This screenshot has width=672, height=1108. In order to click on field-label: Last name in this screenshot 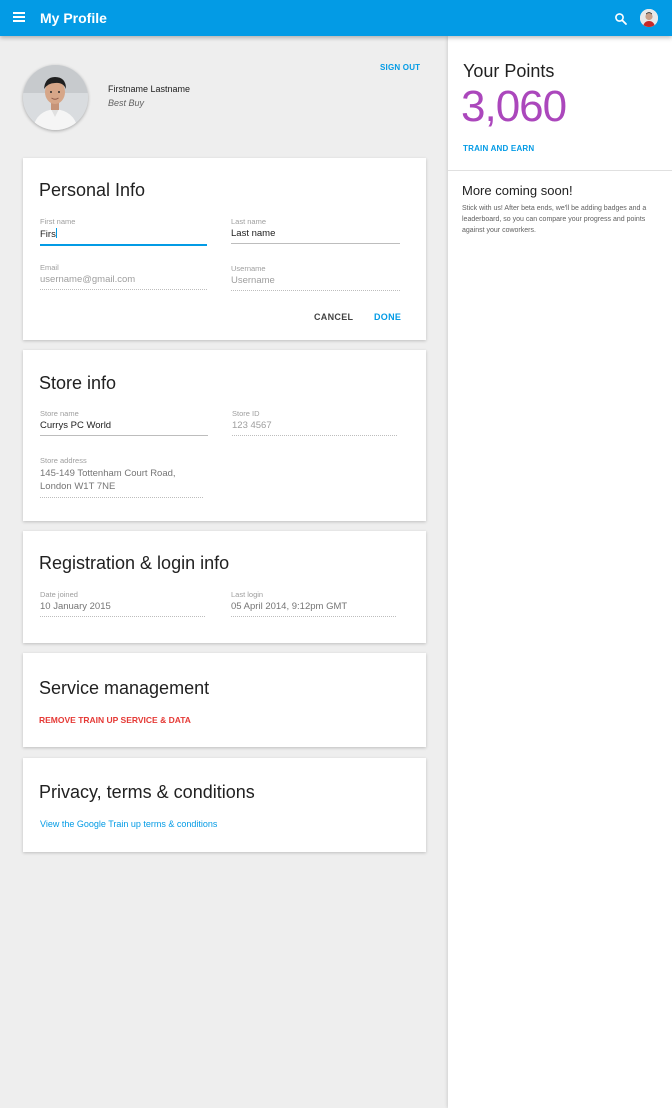, I will do `click(249, 221)`.